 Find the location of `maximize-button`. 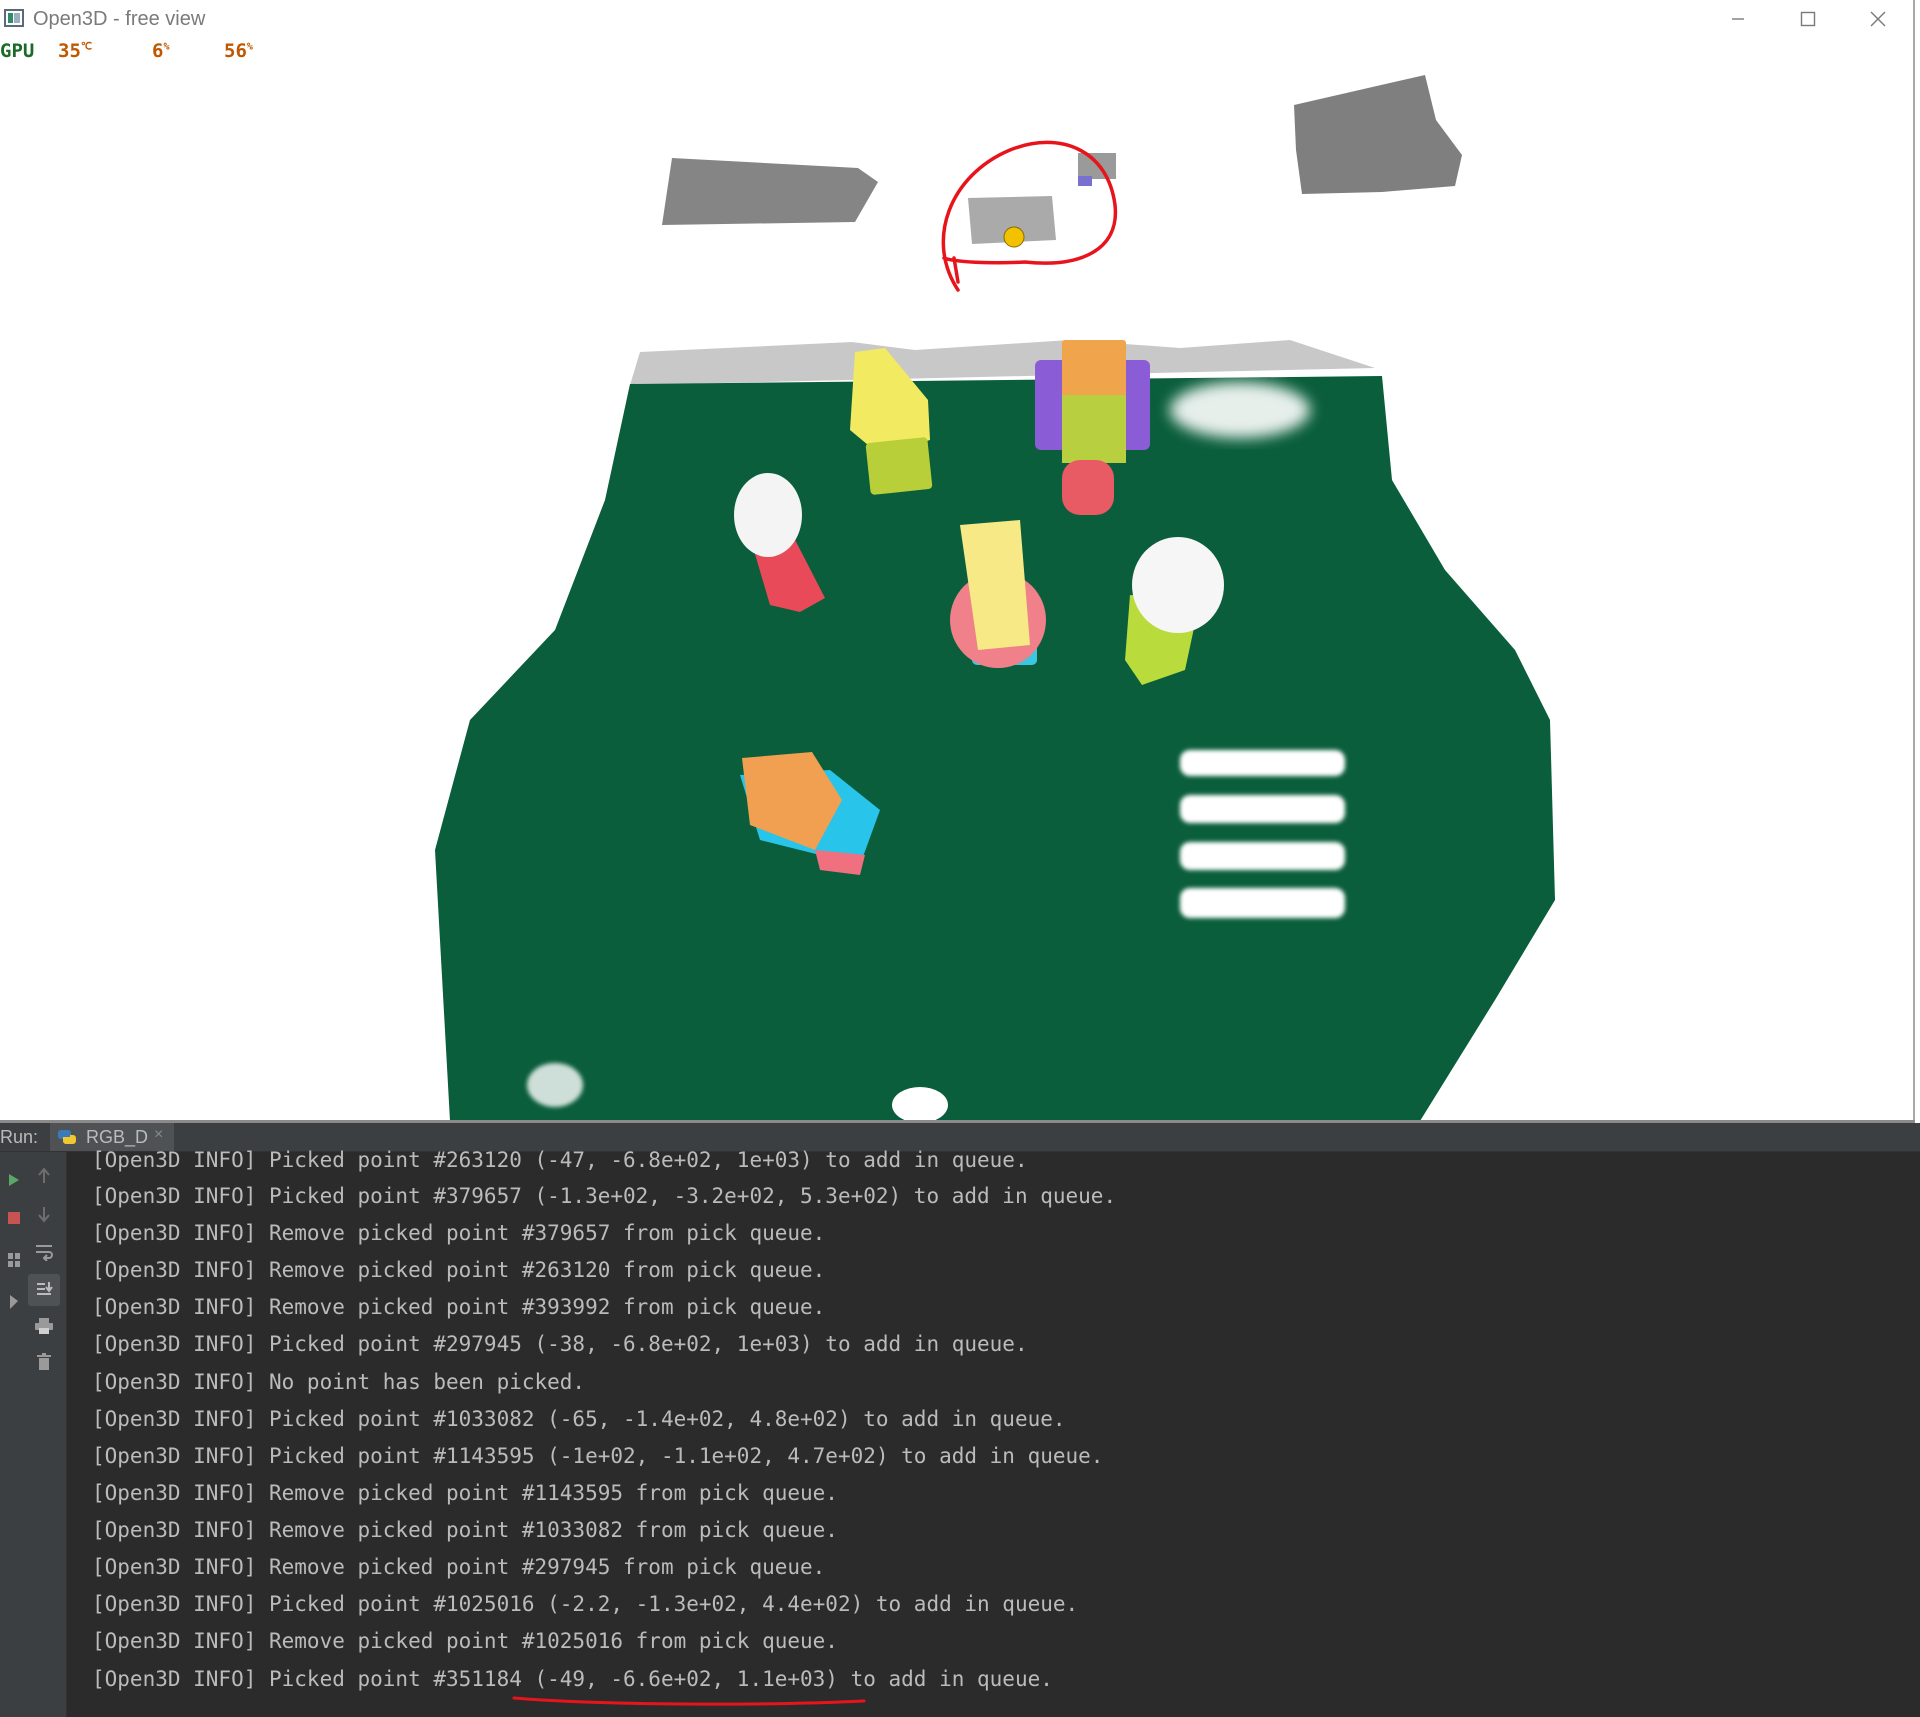

maximize-button is located at coordinates (1808, 19).